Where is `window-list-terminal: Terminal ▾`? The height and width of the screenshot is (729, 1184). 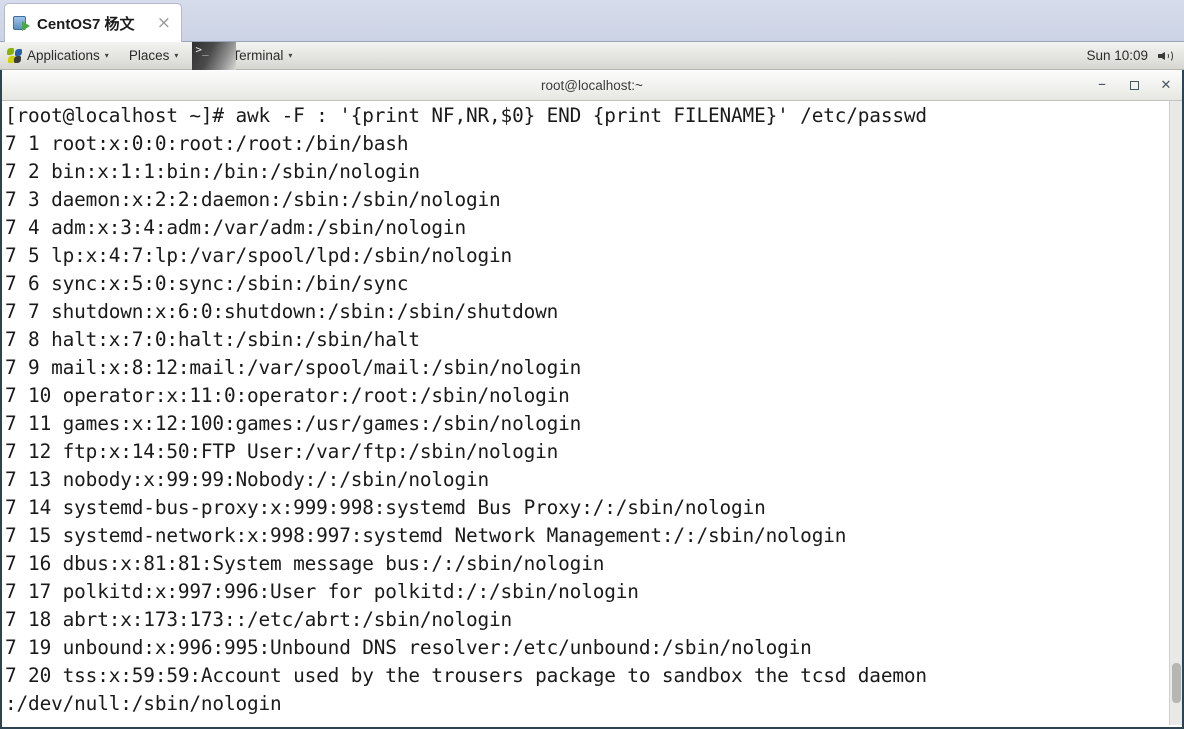
window-list-terminal: Terminal ▾ is located at coordinates (247, 55).